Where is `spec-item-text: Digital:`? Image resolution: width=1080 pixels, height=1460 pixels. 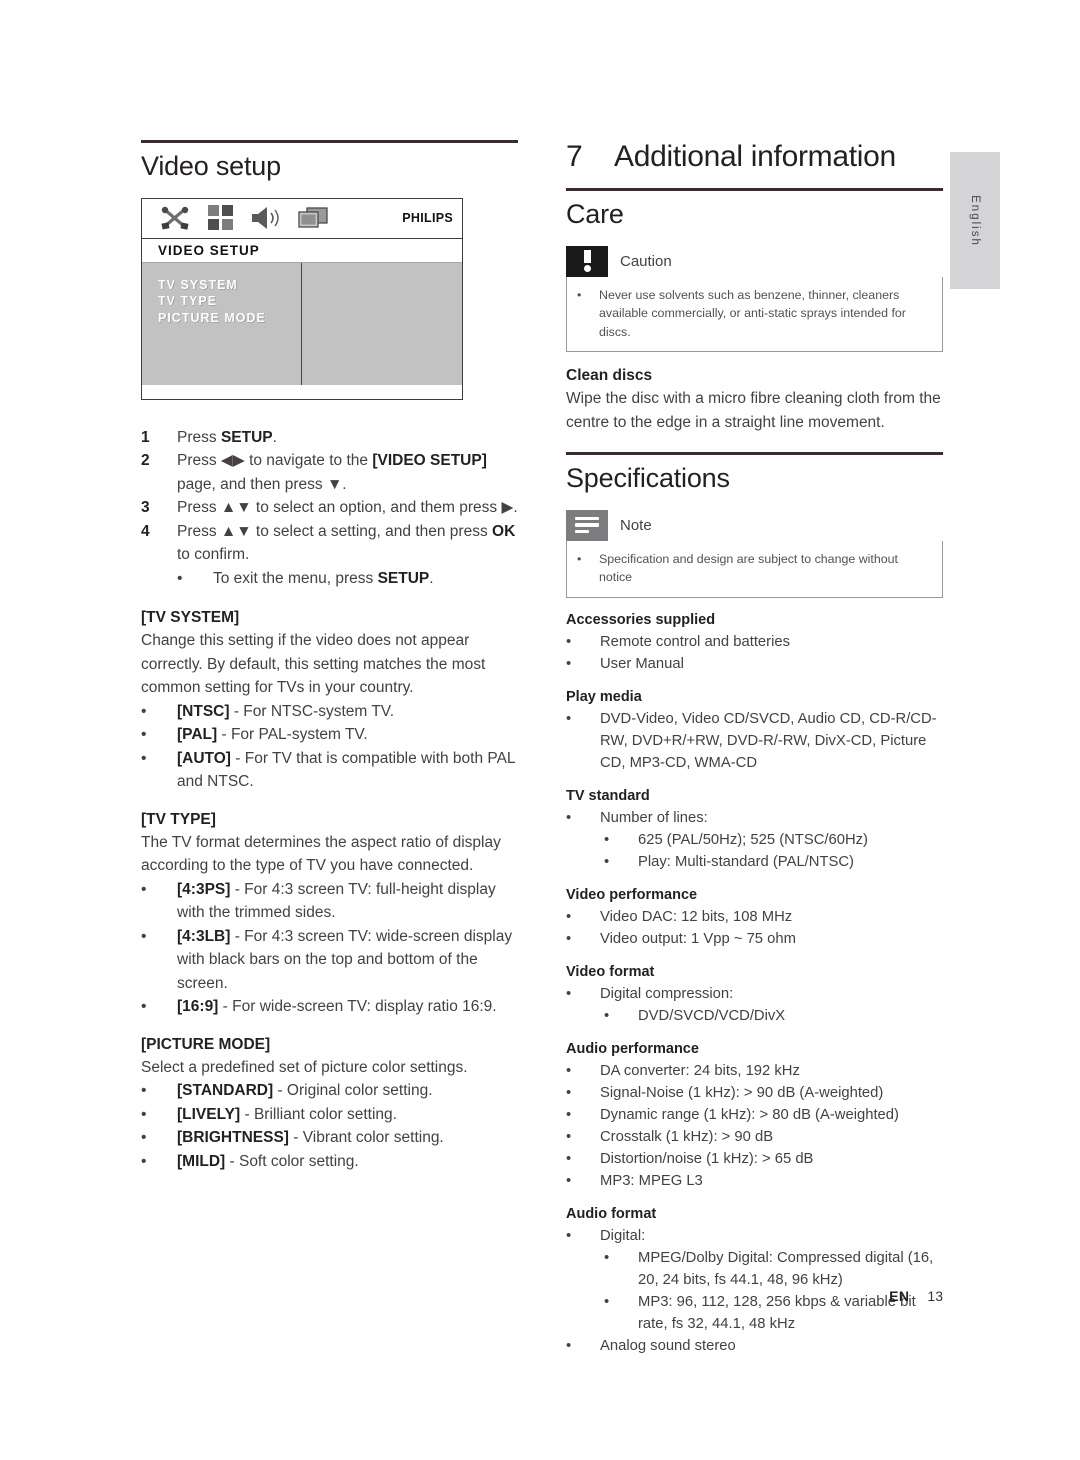 spec-item-text: Digital: is located at coordinates (623, 1235).